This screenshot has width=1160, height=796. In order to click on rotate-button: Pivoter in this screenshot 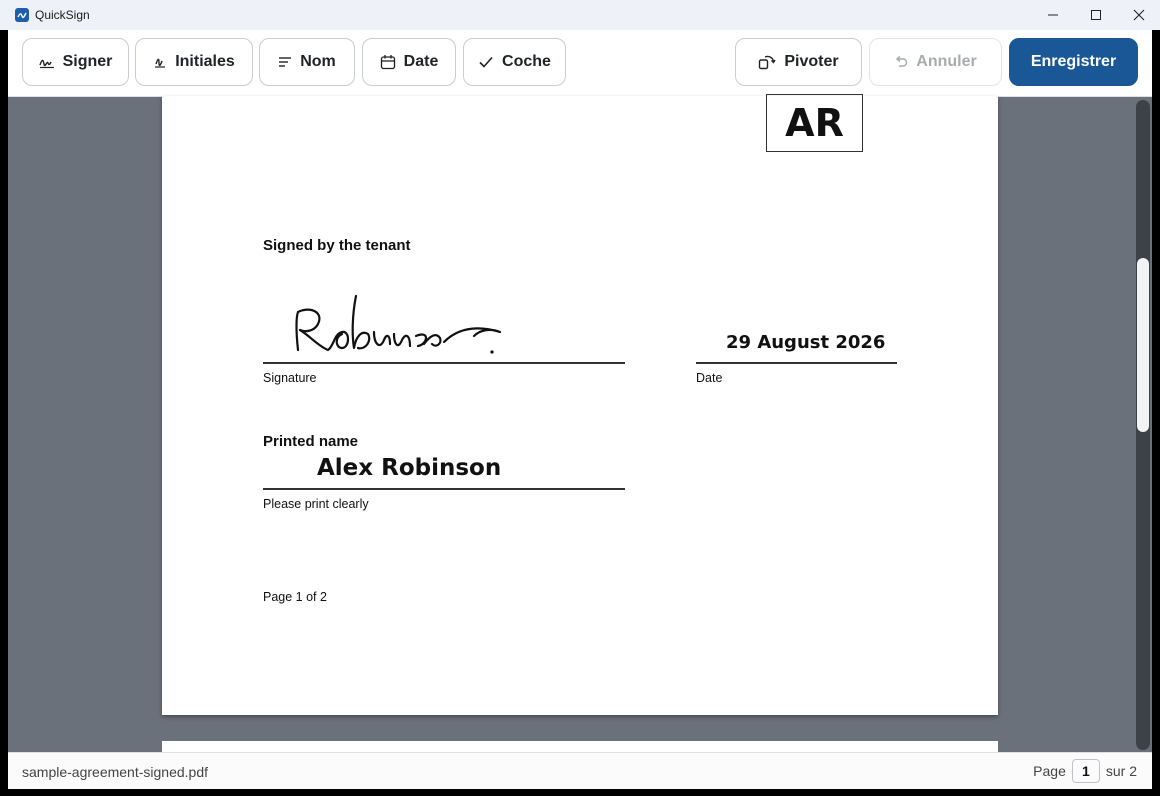, I will do `click(798, 62)`.